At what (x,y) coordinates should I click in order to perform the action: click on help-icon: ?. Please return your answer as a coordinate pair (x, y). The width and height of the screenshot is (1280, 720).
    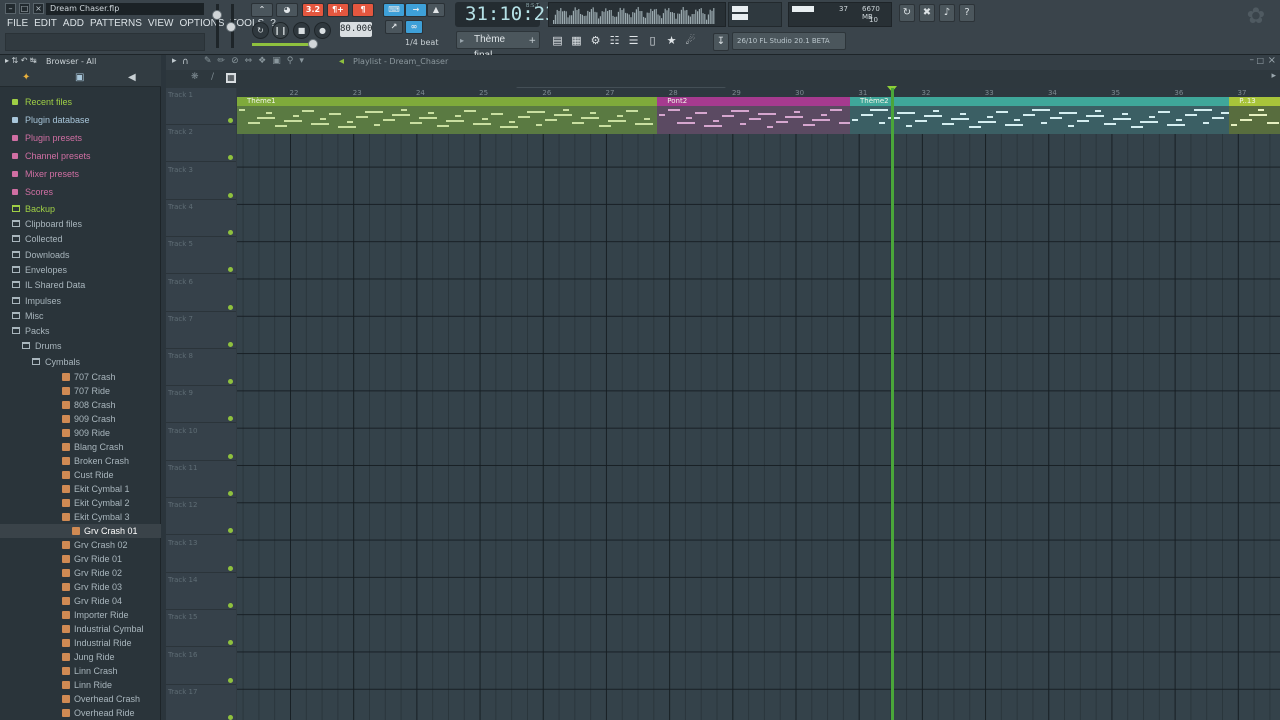
    Looking at the image, I should click on (967, 13).